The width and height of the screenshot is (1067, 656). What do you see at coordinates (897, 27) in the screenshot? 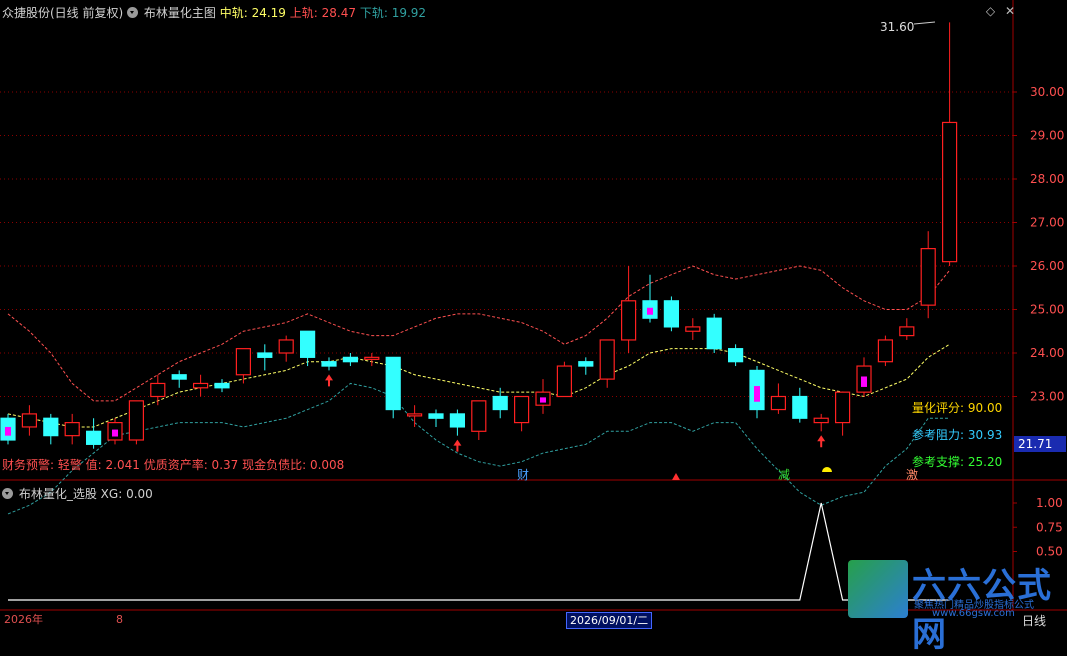
I see `high-annotation: 31.60` at bounding box center [897, 27].